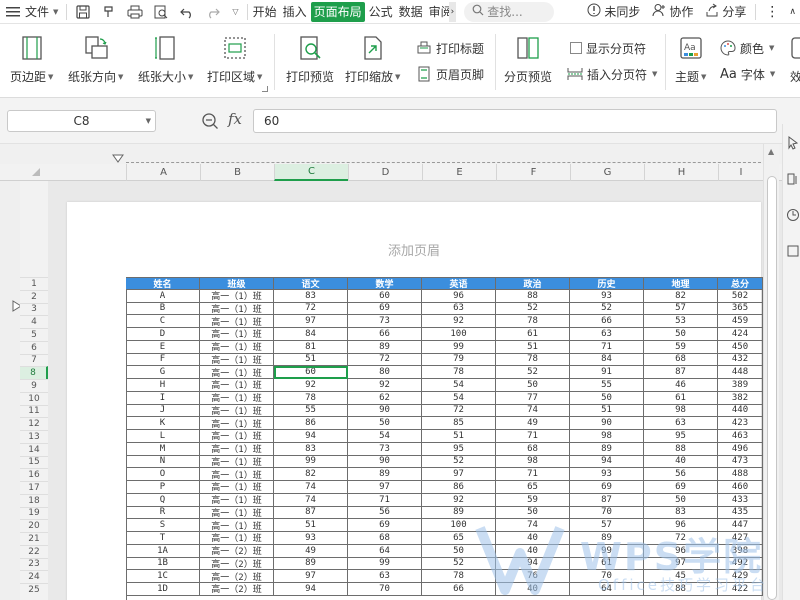 The width and height of the screenshot is (800, 600). Describe the element at coordinates (385, 172) in the screenshot. I see `column-header-d: D` at that location.